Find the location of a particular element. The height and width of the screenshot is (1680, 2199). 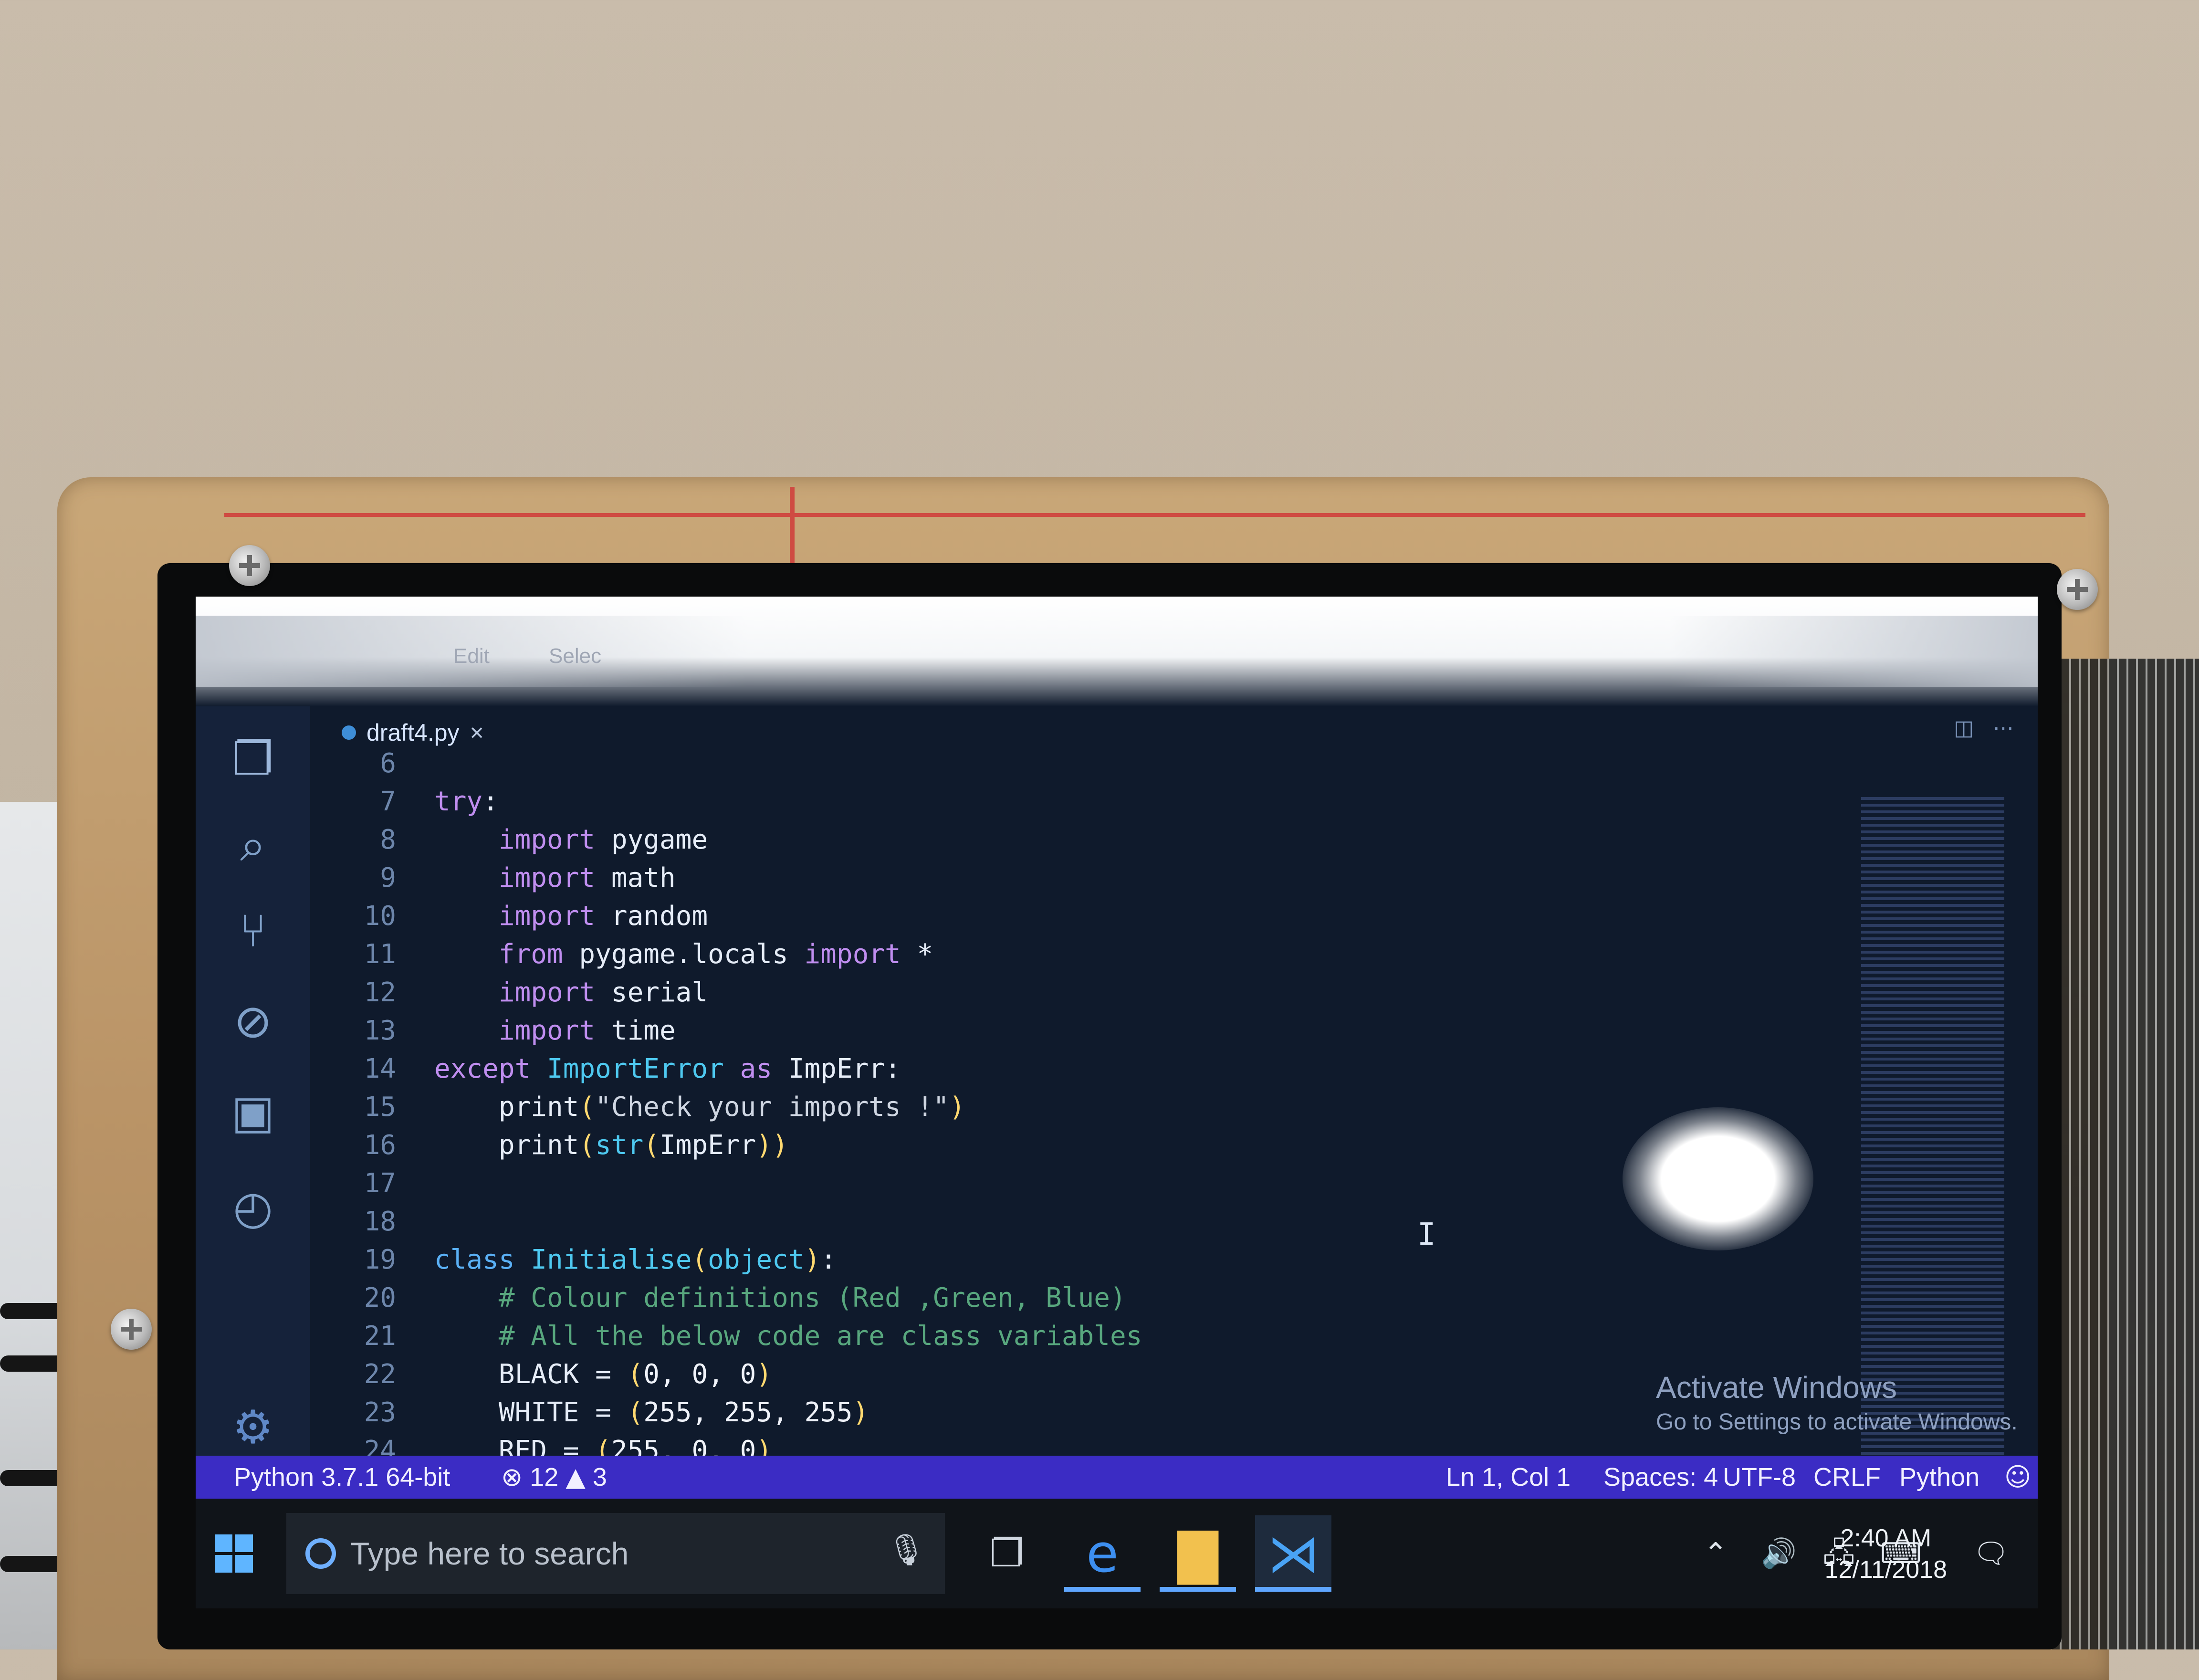

code-token: pygame is located at coordinates (651, 839).